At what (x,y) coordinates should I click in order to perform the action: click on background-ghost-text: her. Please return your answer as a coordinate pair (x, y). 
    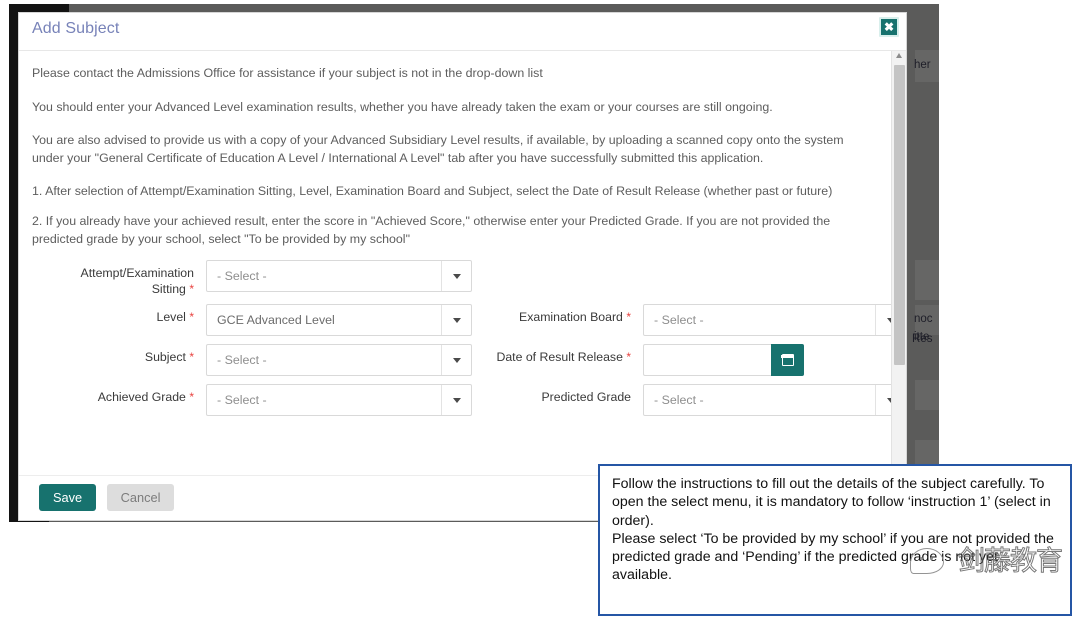
    Looking at the image, I should click on (922, 65).